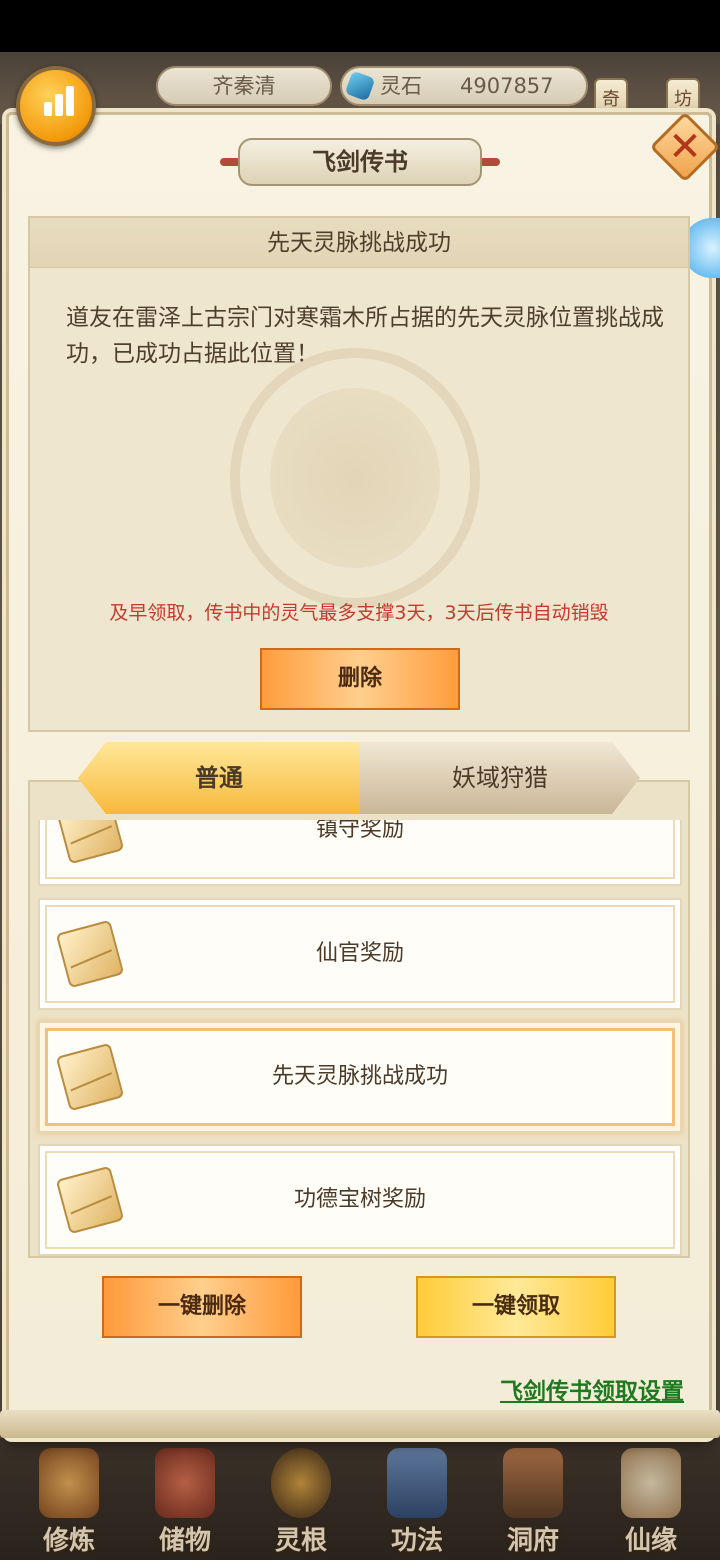 The width and height of the screenshot is (720, 1560). Describe the element at coordinates (360, 853) in the screenshot. I see `mail-item: 镇守奖励` at that location.